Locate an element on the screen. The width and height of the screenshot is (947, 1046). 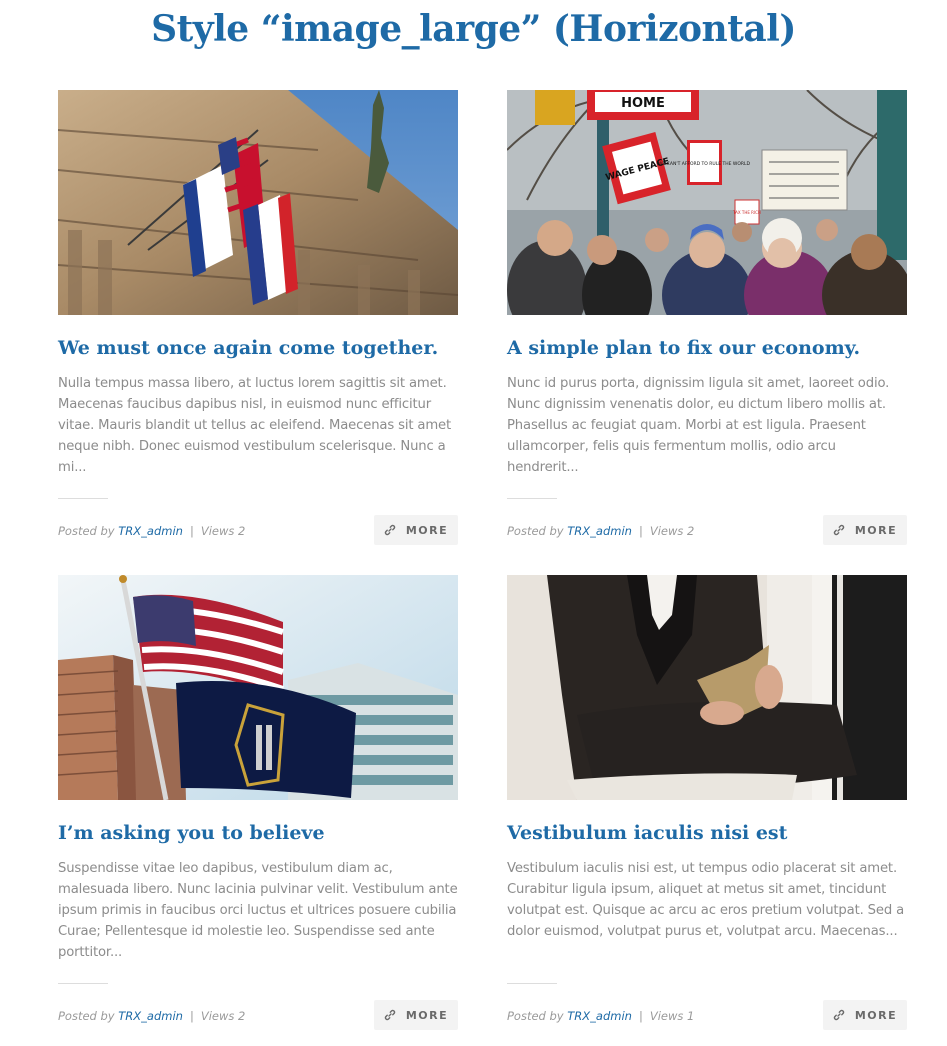
flags-and-skyscrapers-image is located at coordinates (258, 687).